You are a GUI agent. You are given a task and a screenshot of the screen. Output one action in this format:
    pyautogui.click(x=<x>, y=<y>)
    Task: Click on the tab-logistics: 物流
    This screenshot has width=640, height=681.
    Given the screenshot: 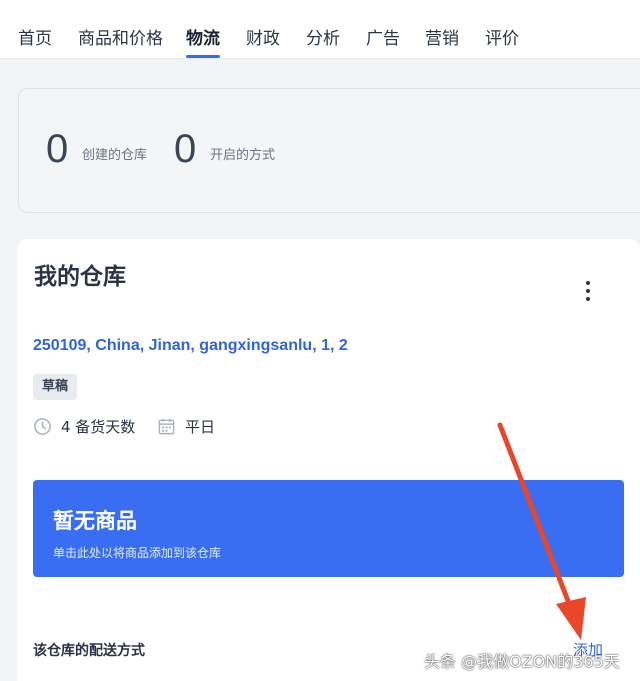 What is the action you would take?
    pyautogui.click(x=203, y=36)
    